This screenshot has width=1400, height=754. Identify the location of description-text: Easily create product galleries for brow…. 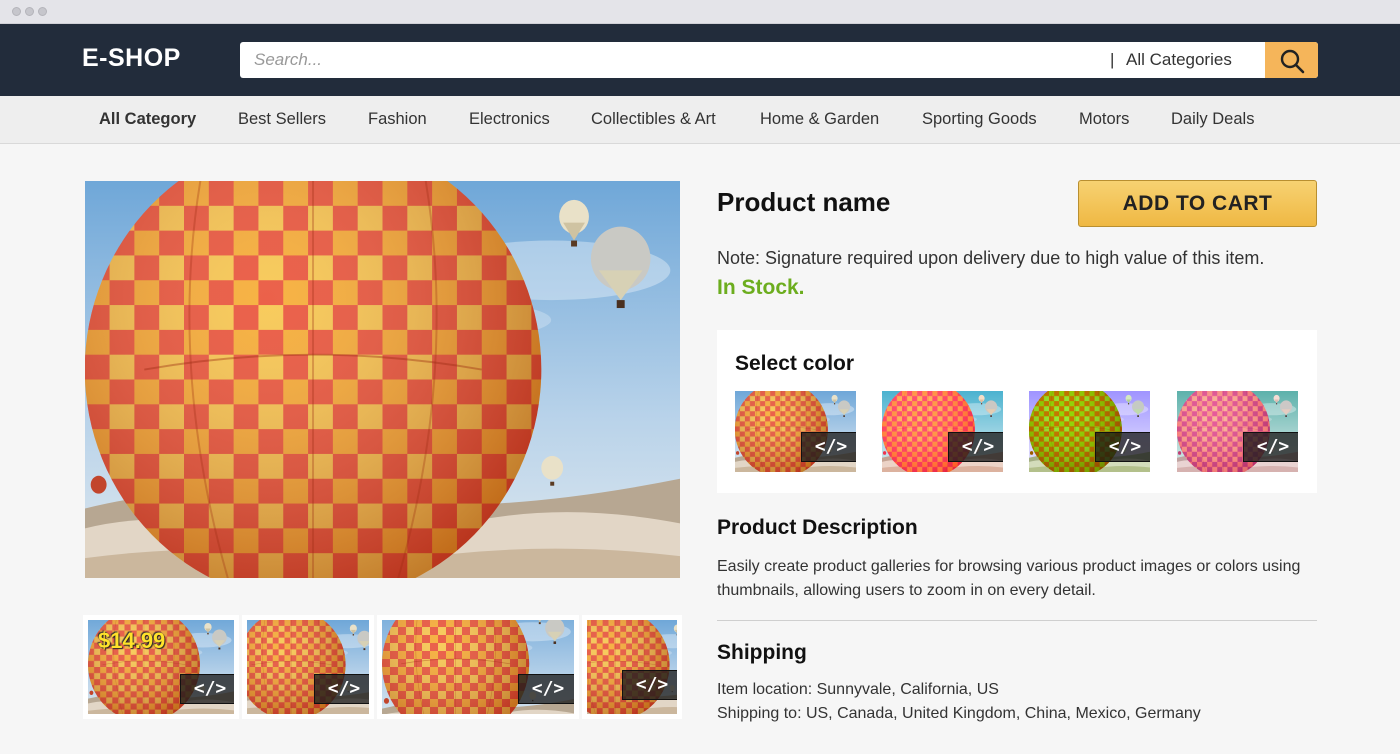
(1009, 578).